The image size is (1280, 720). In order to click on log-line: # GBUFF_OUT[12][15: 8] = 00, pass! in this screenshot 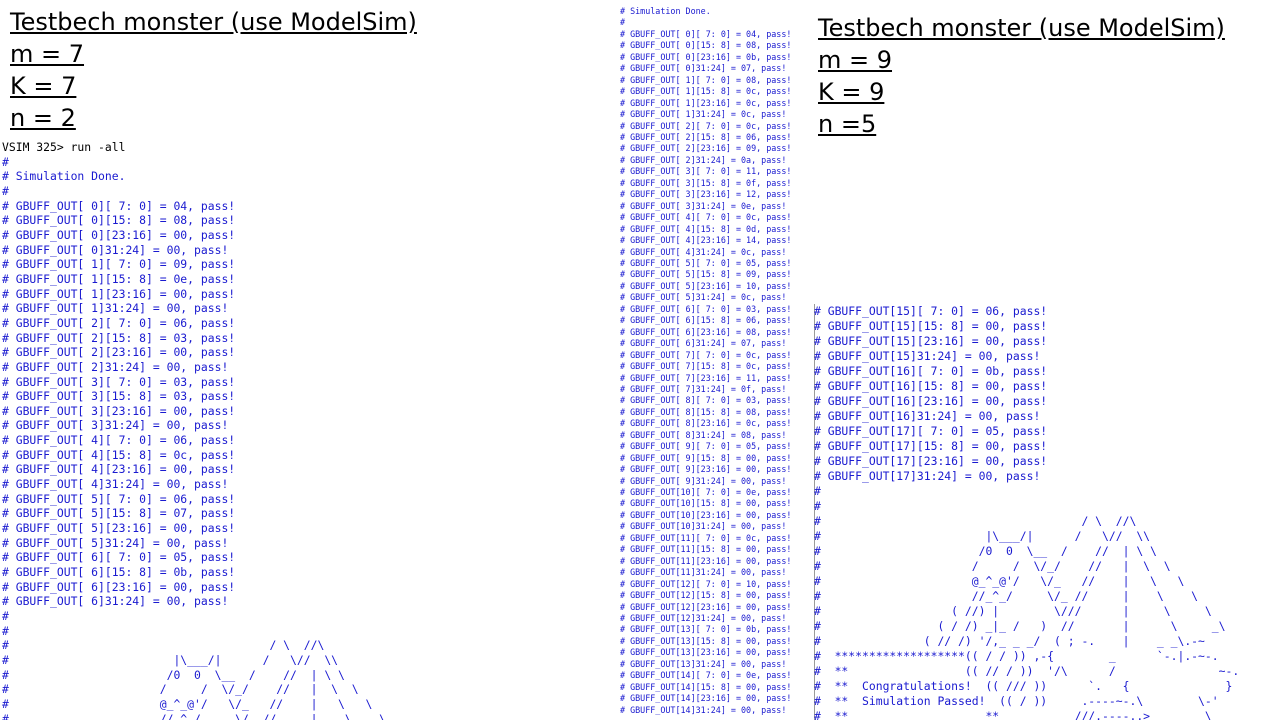, I will do `click(706, 595)`.